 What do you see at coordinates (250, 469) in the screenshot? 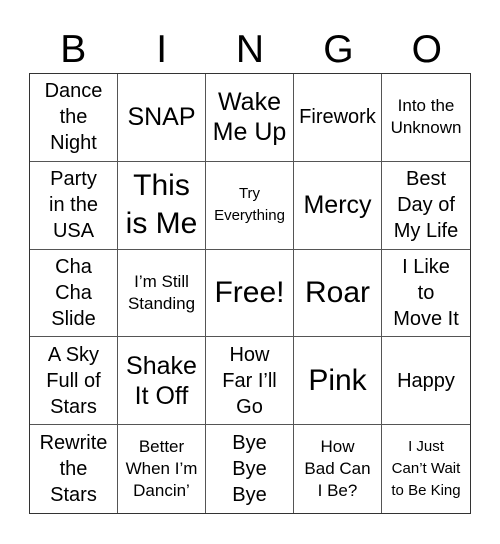
I see `bingo-cell: Bye Bye Bye` at bounding box center [250, 469].